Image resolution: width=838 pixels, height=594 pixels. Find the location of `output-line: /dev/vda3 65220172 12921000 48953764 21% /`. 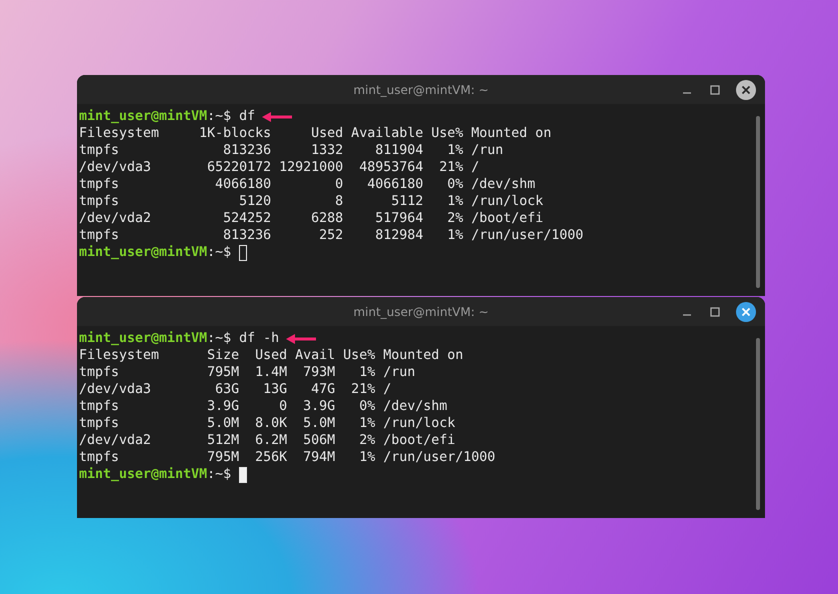

output-line: /dev/vda3 65220172 12921000 48953764 21% / is located at coordinates (279, 167).